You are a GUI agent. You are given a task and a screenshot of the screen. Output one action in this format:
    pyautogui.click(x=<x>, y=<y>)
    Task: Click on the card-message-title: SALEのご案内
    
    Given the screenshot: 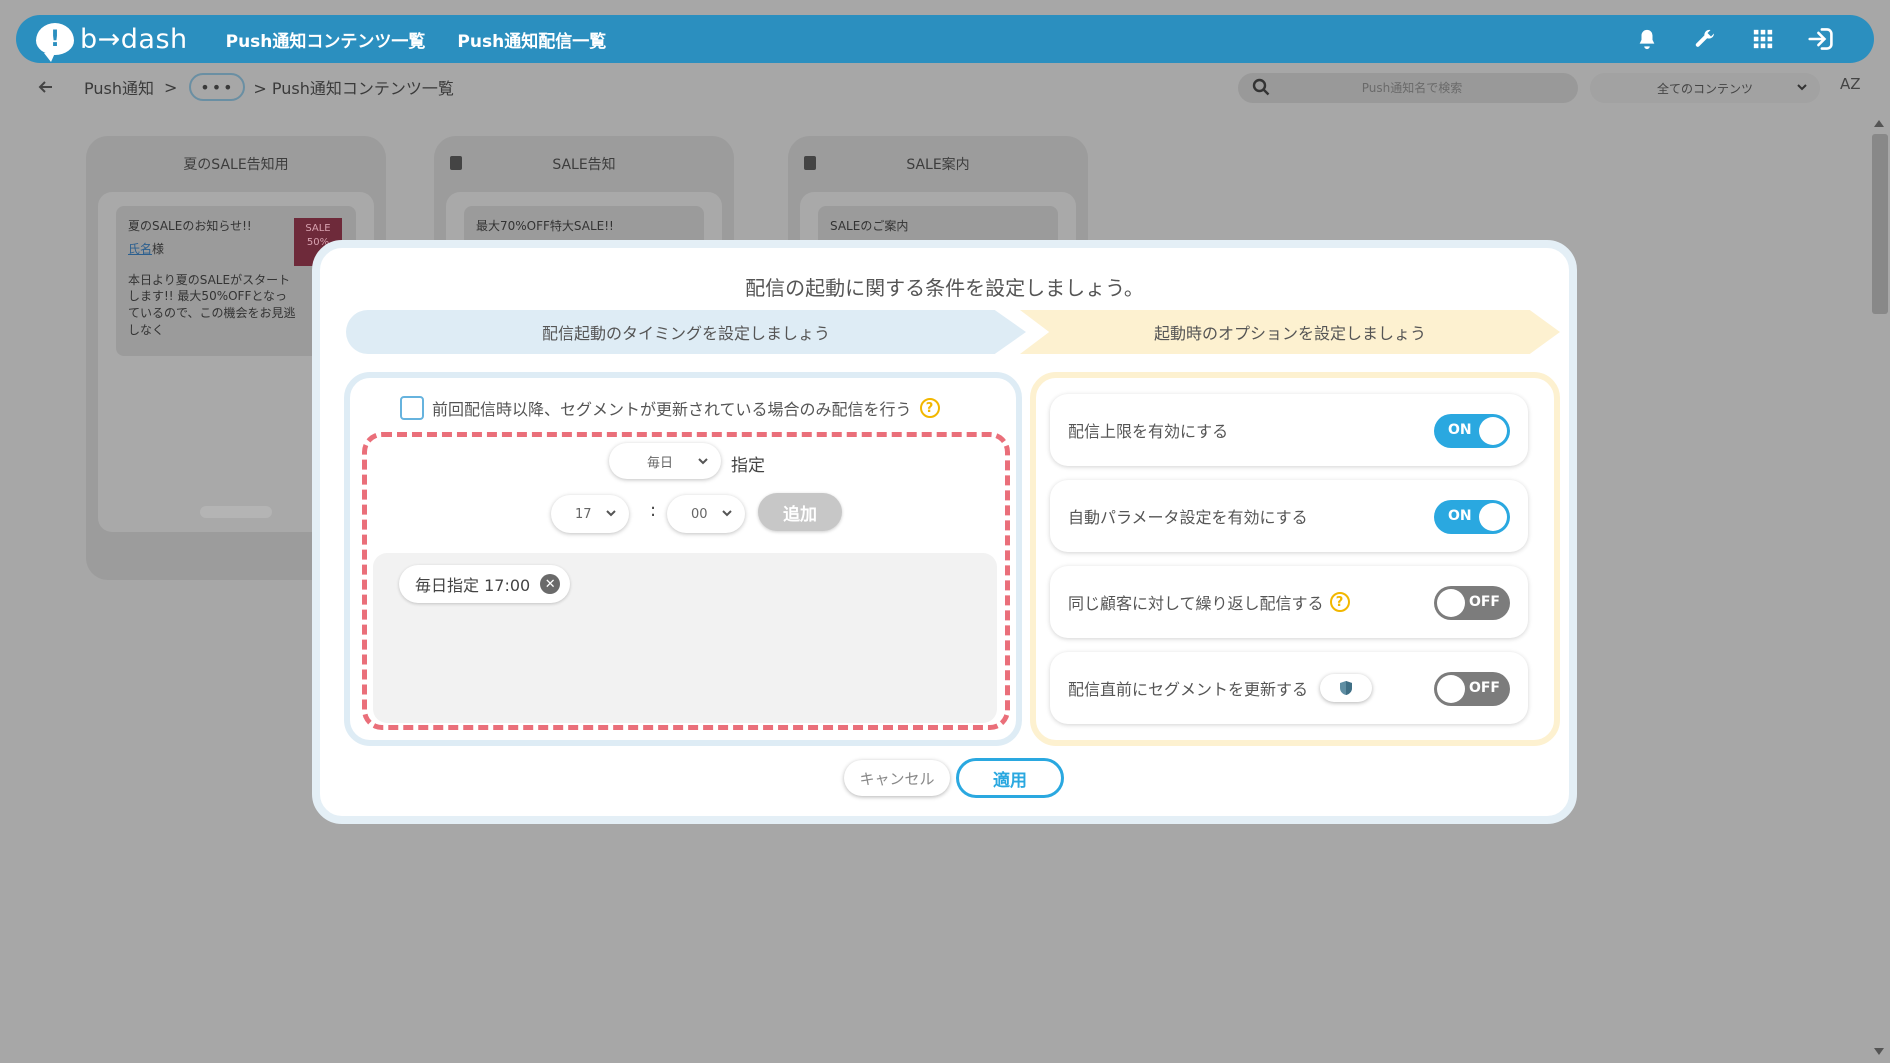 What is the action you would take?
    pyautogui.click(x=869, y=226)
    